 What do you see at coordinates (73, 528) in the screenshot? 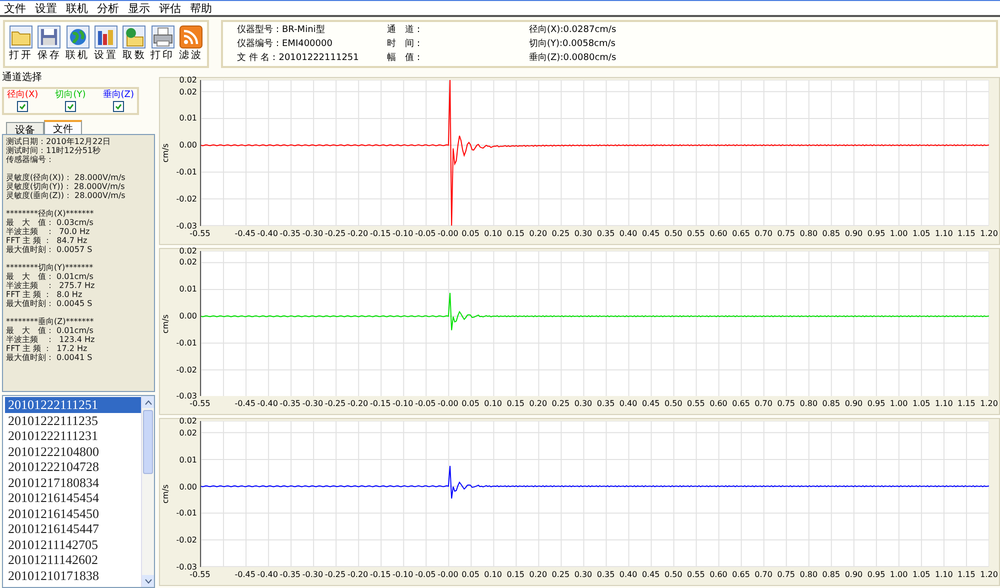
I see `file-list-item: 20101216145447` at bounding box center [73, 528].